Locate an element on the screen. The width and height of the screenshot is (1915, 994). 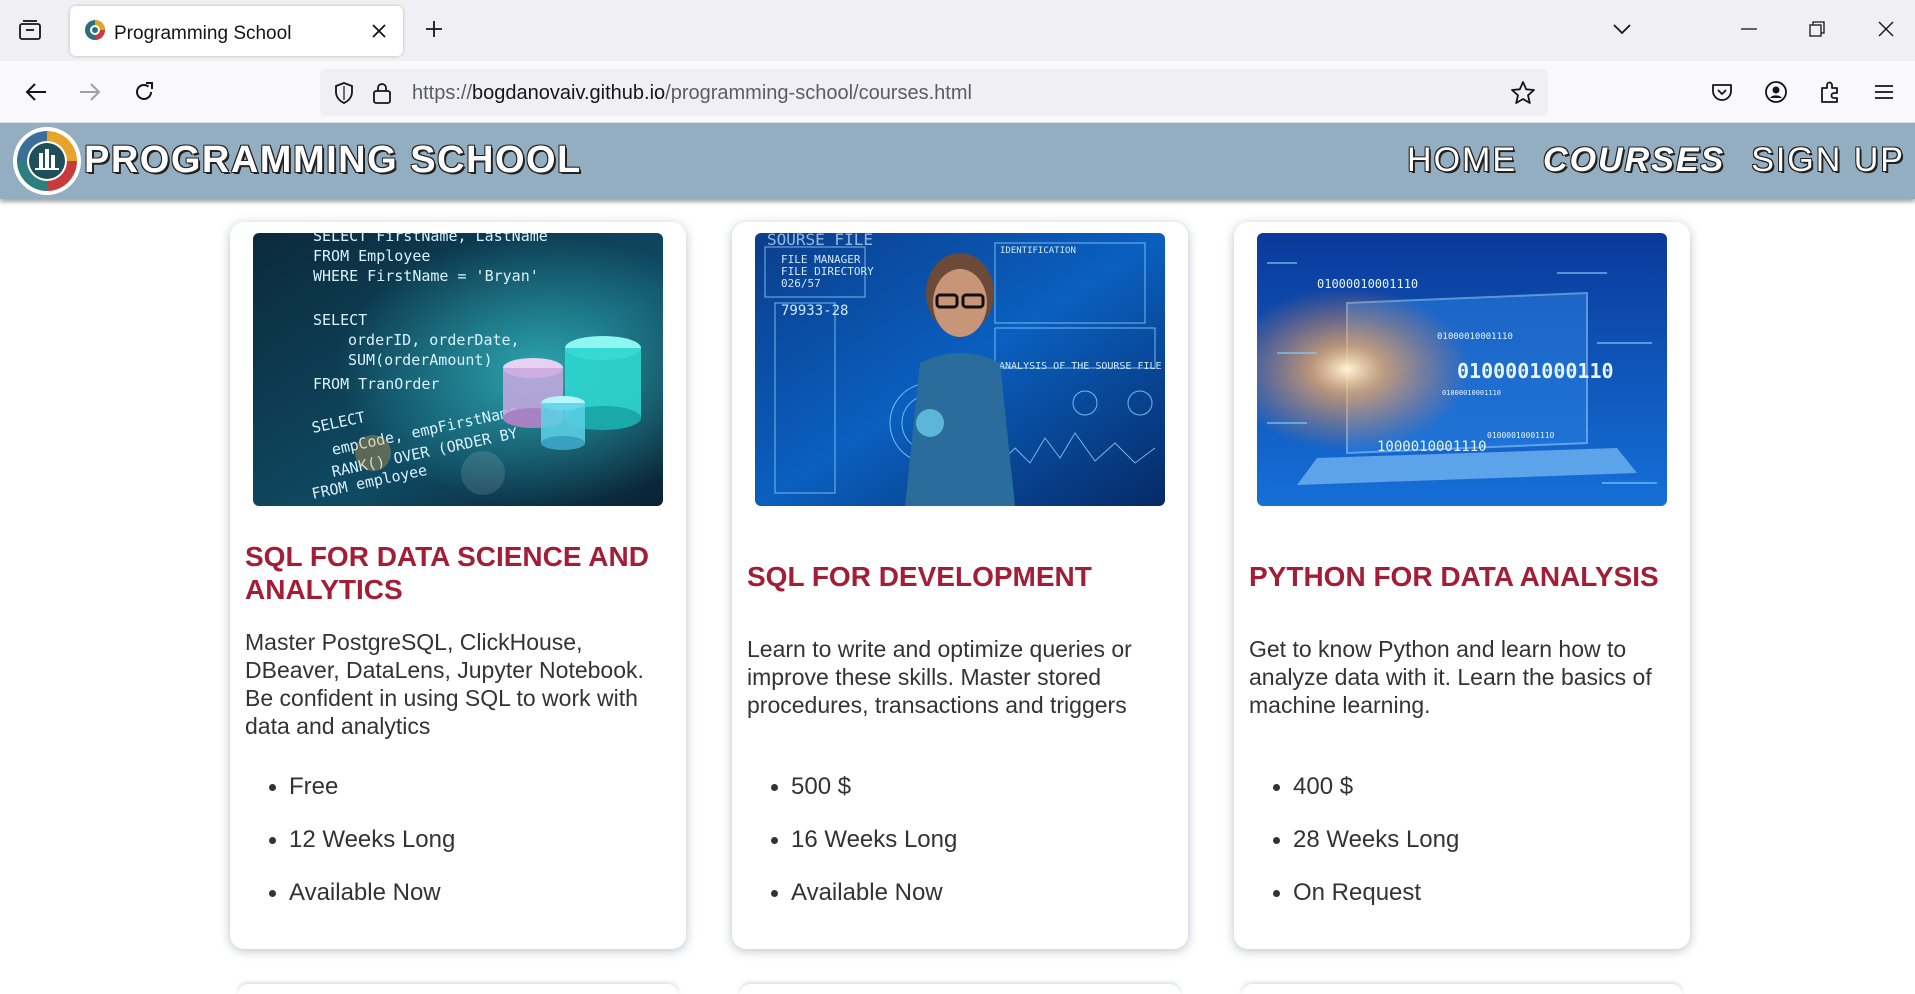
svg-text: SOURSE FILE is located at coordinates (820, 241).